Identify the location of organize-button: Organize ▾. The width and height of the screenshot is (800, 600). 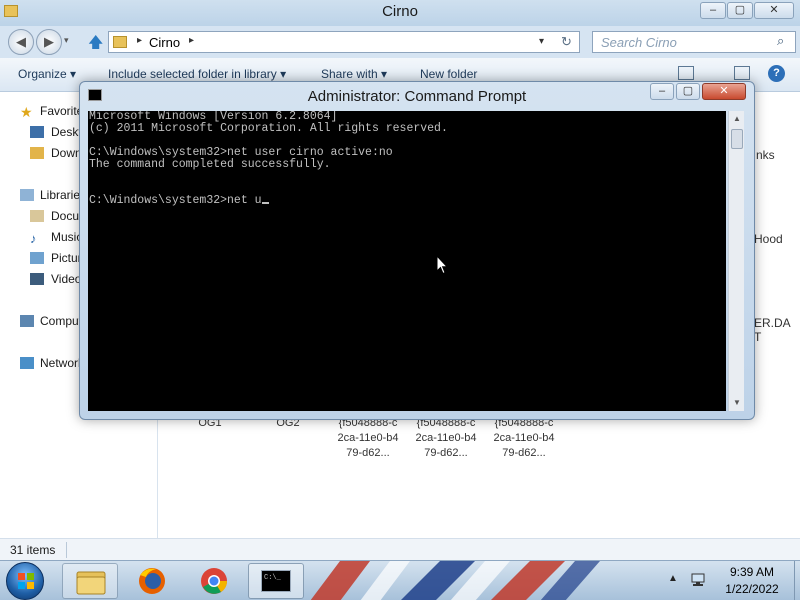
(47, 74).